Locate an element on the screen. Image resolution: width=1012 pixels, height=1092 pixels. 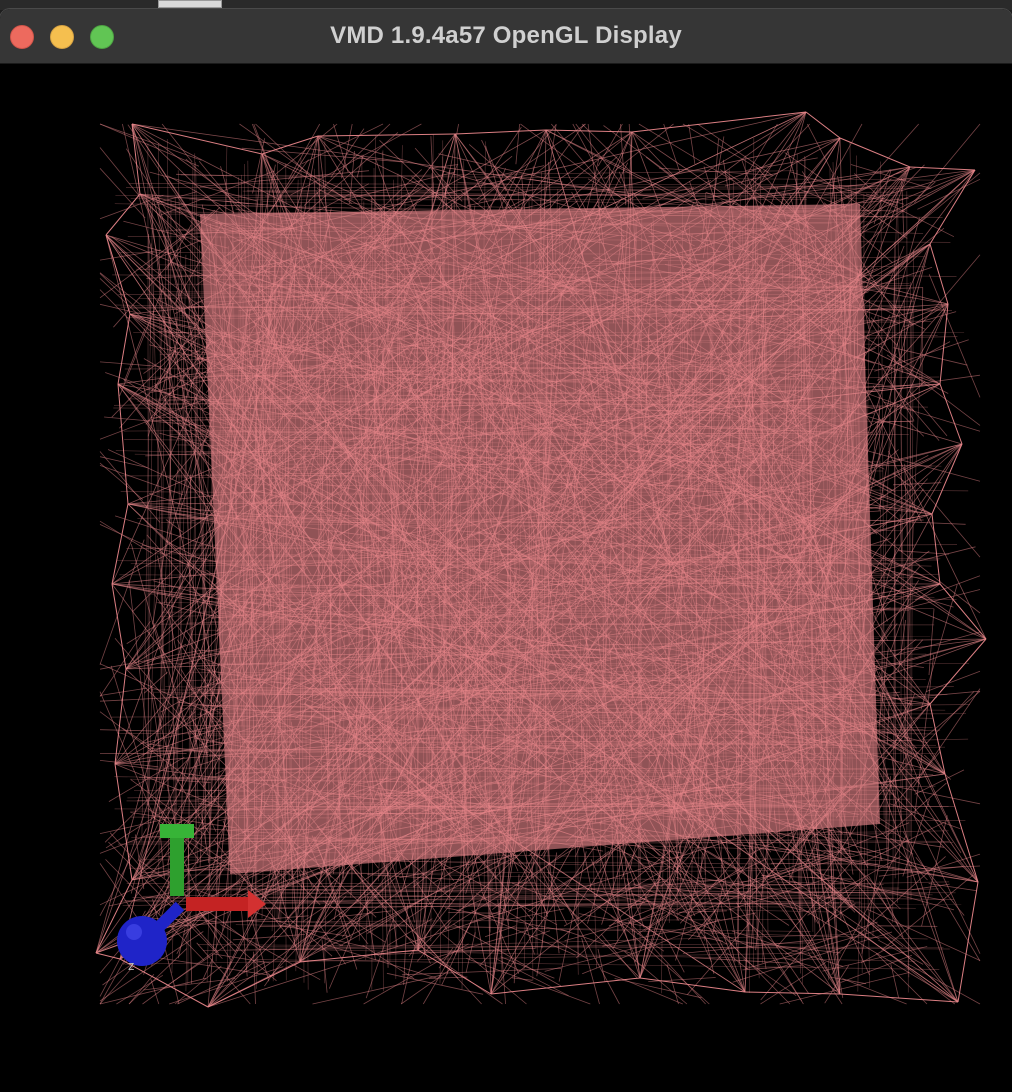
z-axis-label: z is located at coordinates (131, 965).